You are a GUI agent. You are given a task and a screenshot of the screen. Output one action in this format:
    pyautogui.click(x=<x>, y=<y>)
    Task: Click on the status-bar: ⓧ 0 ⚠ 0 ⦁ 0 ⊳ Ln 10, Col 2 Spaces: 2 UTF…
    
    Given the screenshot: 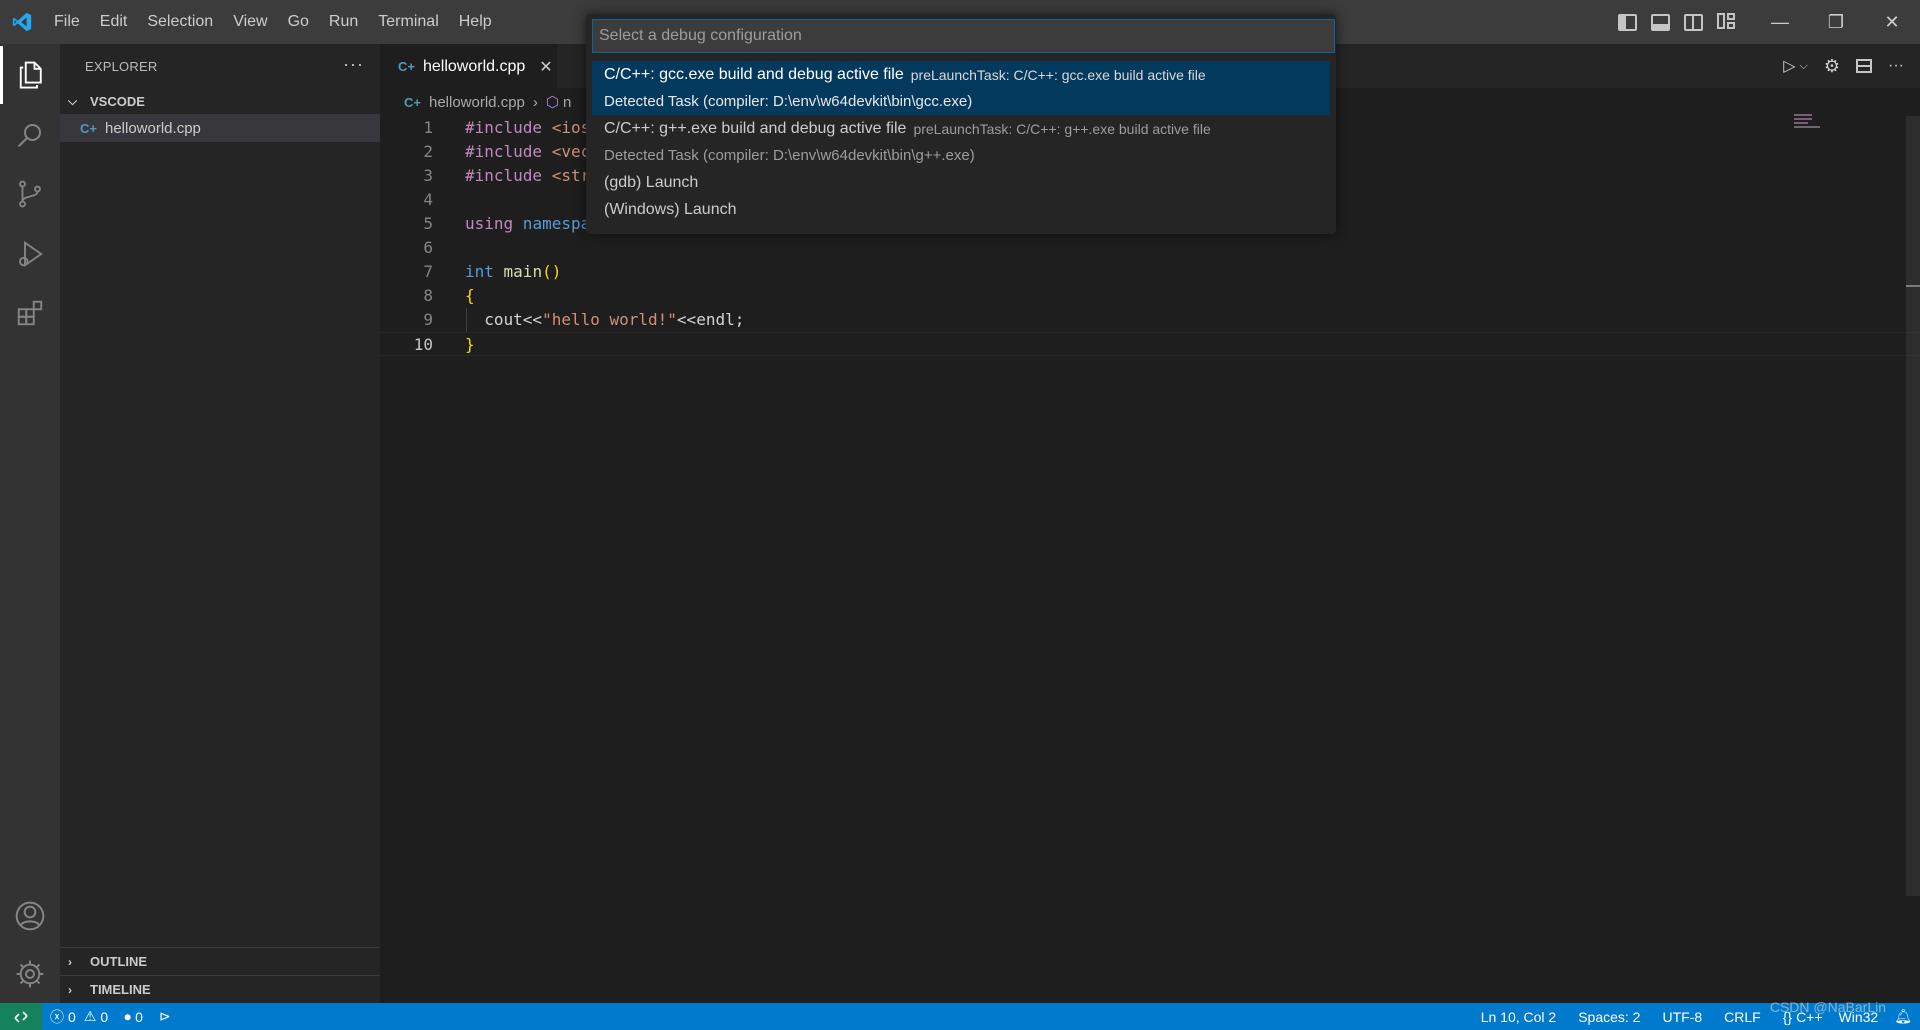 What is the action you would take?
    pyautogui.click(x=960, y=1014)
    